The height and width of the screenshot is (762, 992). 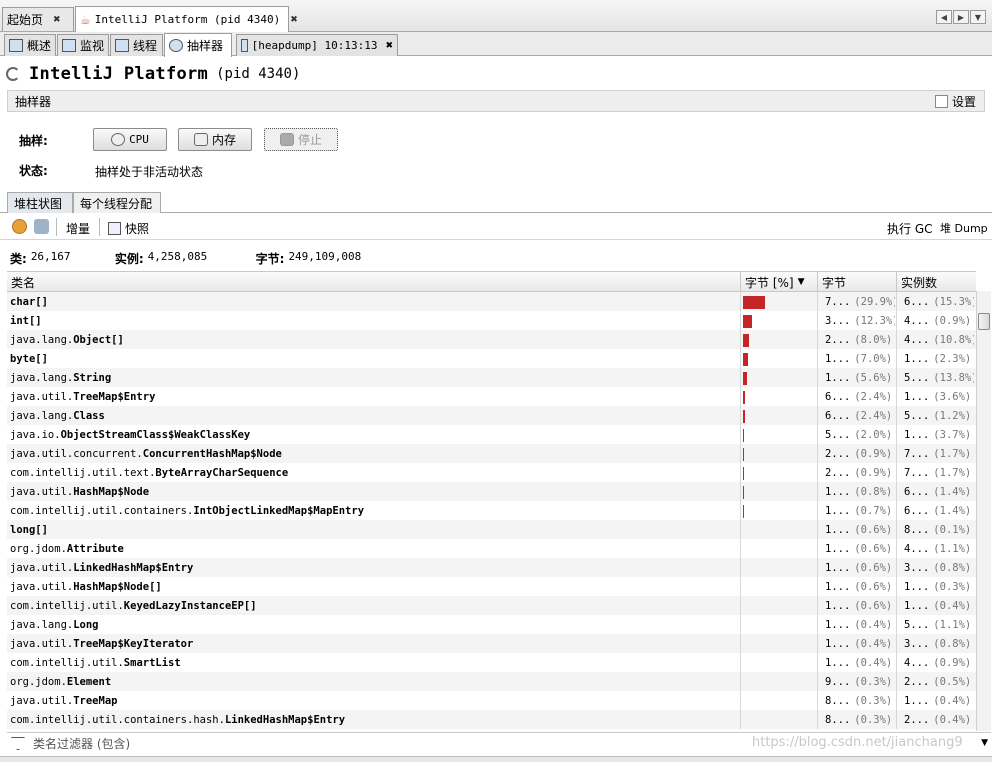 What do you see at coordinates (301, 139) in the screenshot?
I see `stop-button: 停止` at bounding box center [301, 139].